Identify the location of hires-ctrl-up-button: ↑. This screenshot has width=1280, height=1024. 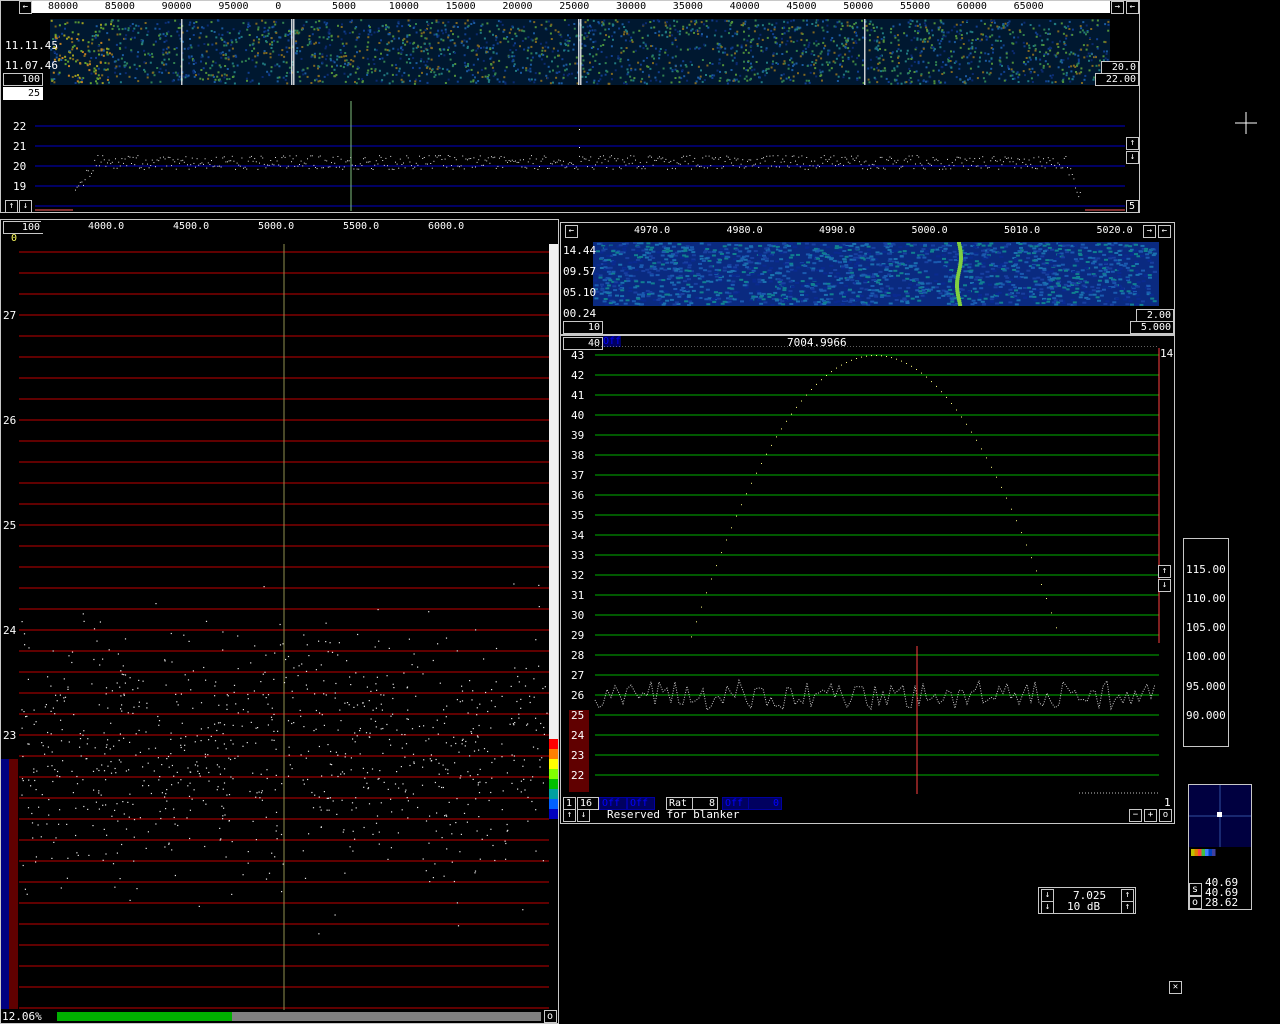
(569, 815).